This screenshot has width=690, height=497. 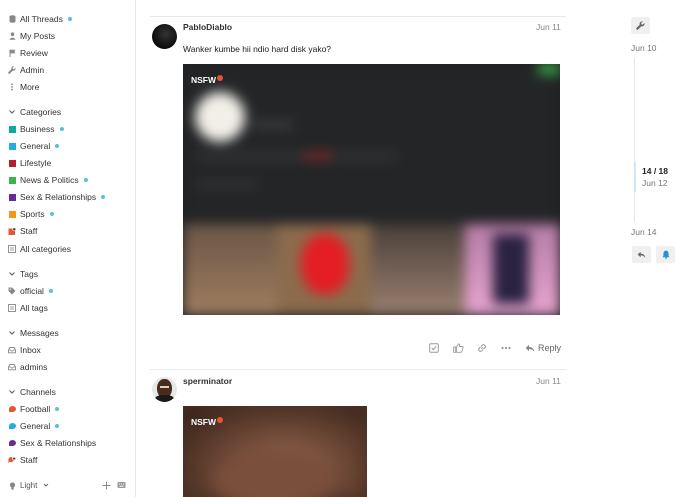 What do you see at coordinates (640, 25) in the screenshot?
I see `admin-wrench-button` at bounding box center [640, 25].